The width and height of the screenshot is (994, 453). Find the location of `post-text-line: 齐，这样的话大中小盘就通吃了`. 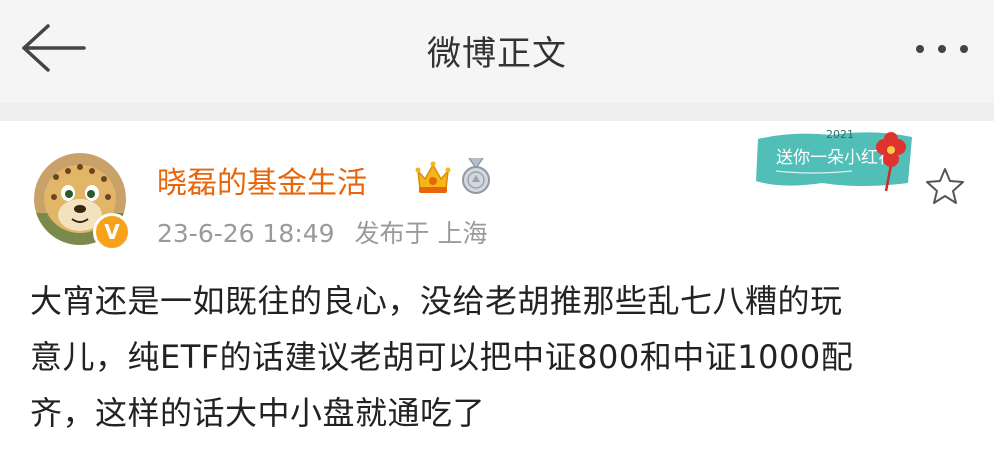

post-text-line: 齐，这样的话大中小盘就通吃了 is located at coordinates (258, 413).